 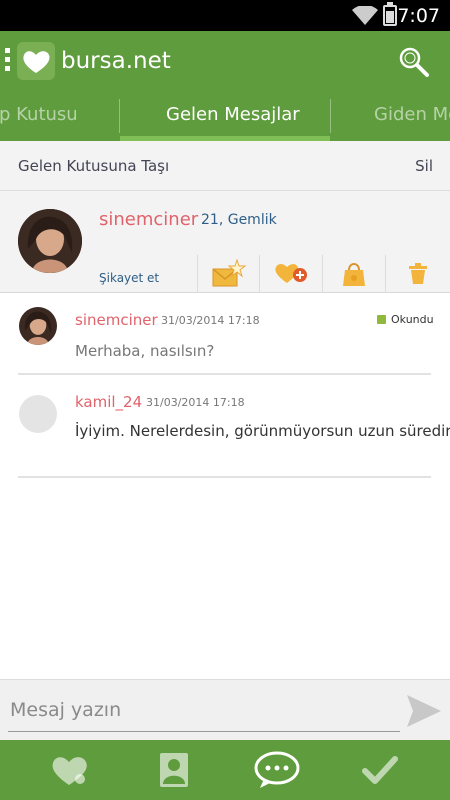 I want to click on message-username: kamil_24, so click(x=108, y=402).